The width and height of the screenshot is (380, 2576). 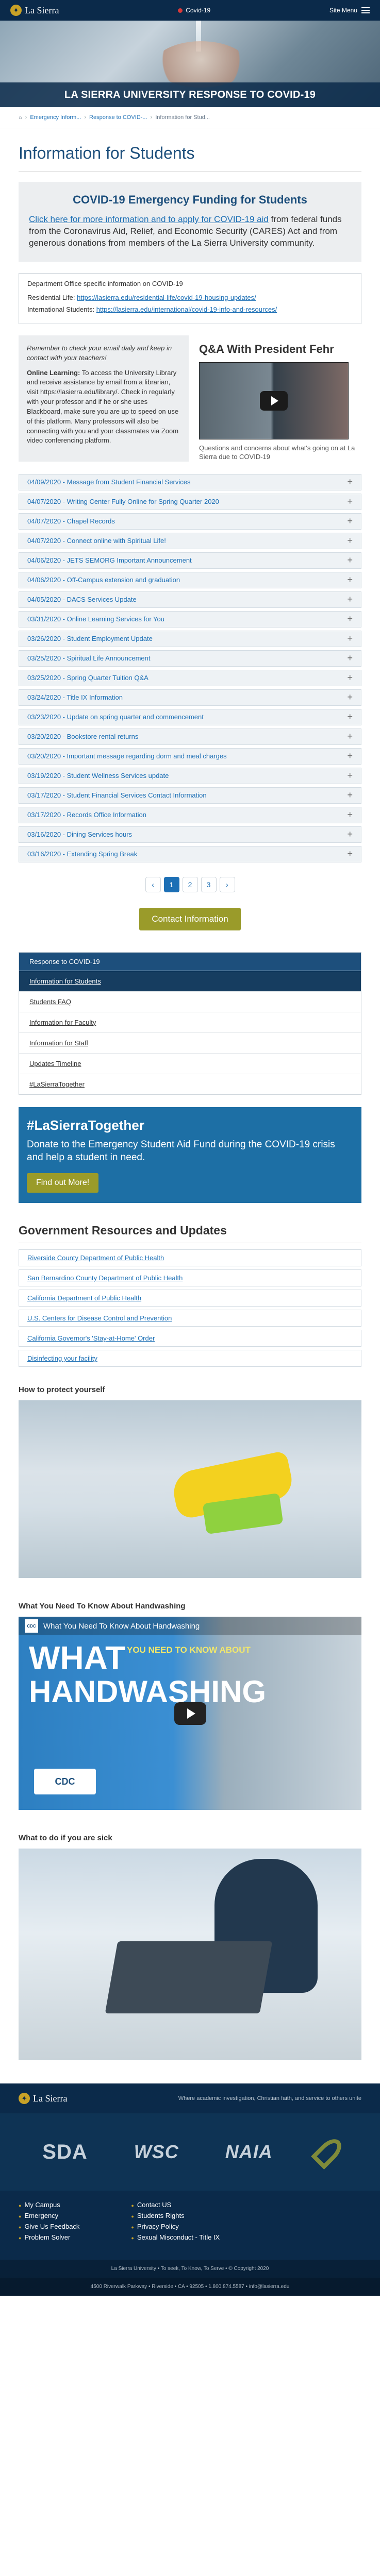 What do you see at coordinates (61, 309) in the screenshot?
I see `international-label: International Students:` at bounding box center [61, 309].